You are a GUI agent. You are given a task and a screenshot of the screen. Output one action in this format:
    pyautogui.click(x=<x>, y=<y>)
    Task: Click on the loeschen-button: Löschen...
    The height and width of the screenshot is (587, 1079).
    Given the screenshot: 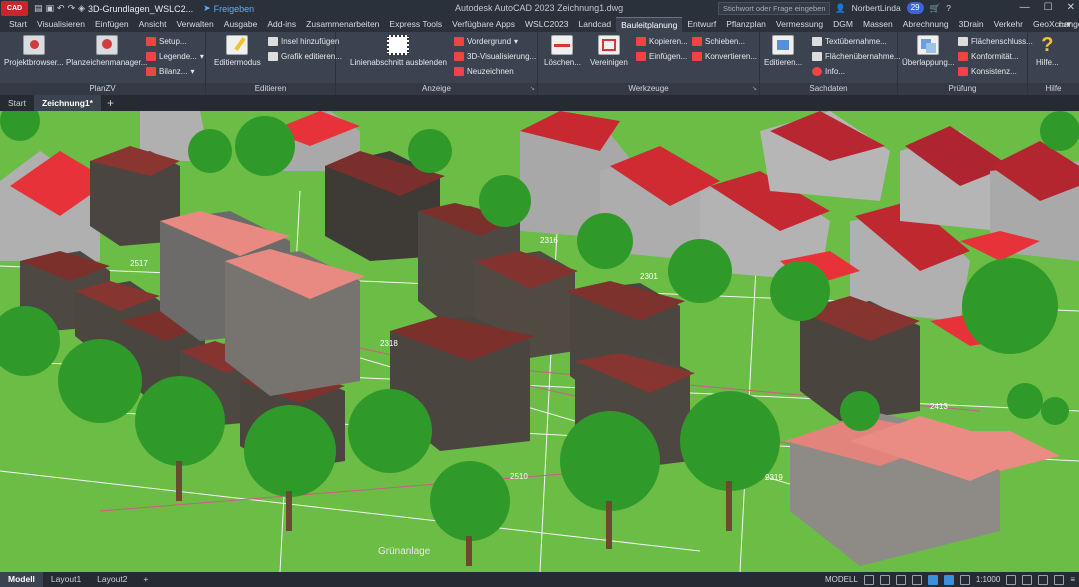 What is the action you would take?
    pyautogui.click(x=562, y=51)
    